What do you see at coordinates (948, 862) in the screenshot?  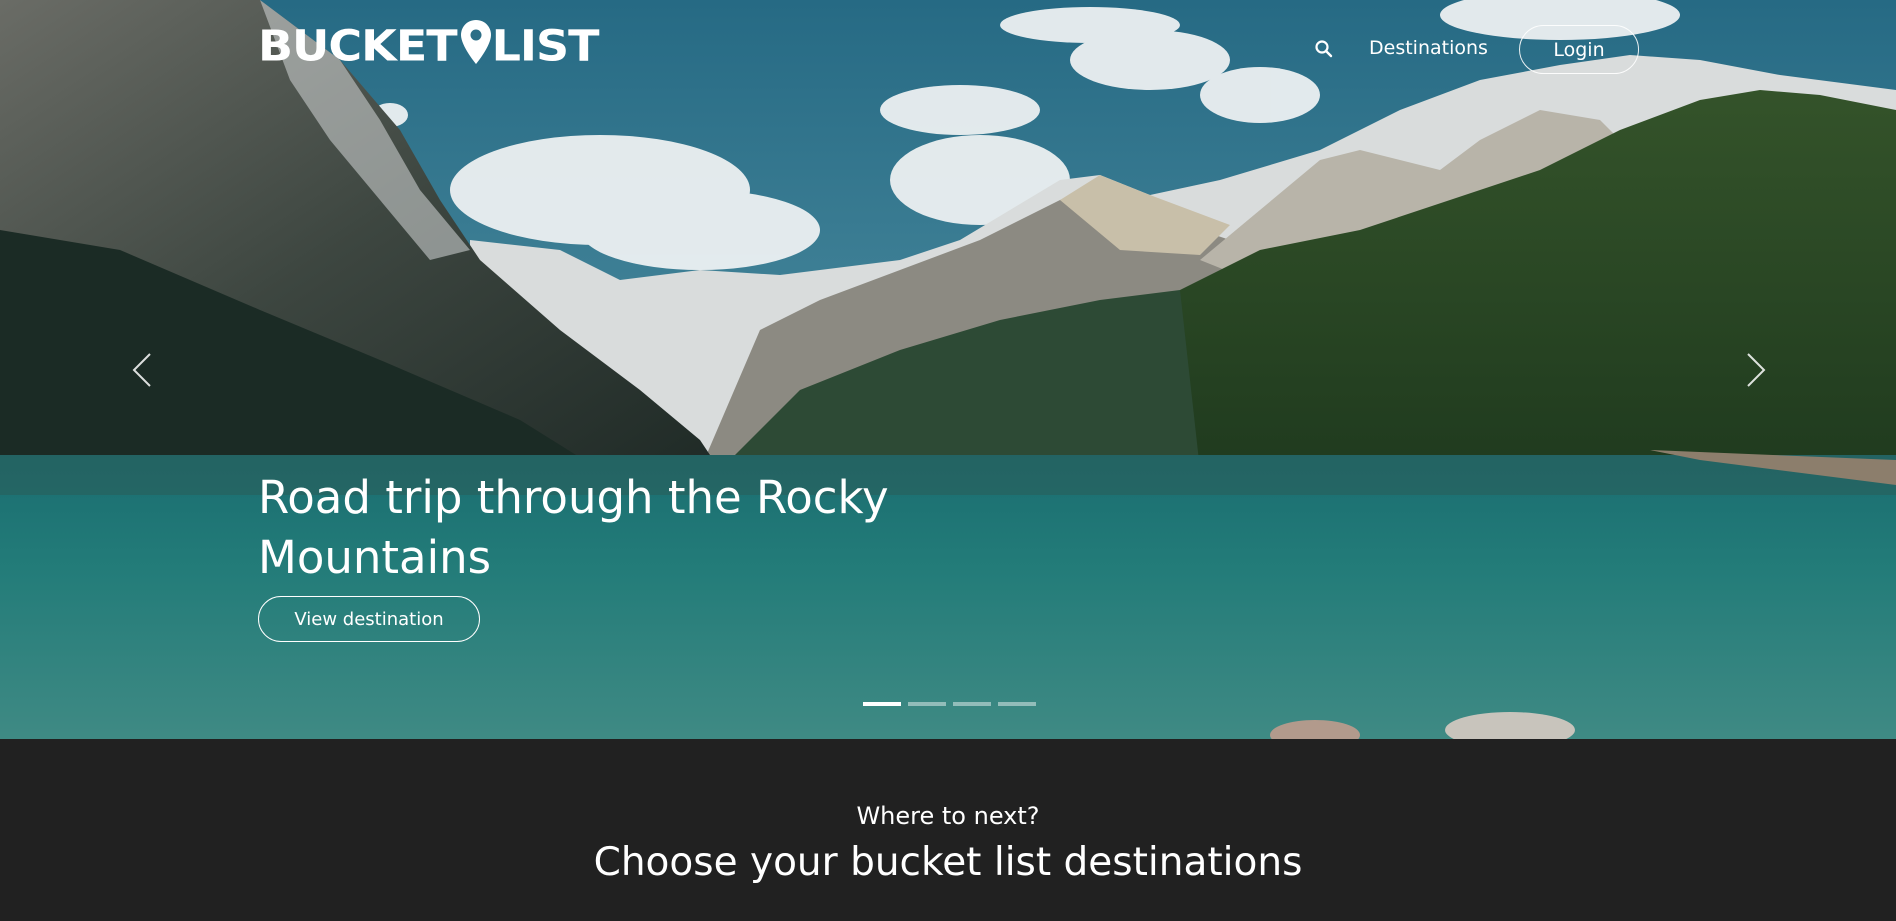 I see `section-title: Choose your bucket list destinations` at bounding box center [948, 862].